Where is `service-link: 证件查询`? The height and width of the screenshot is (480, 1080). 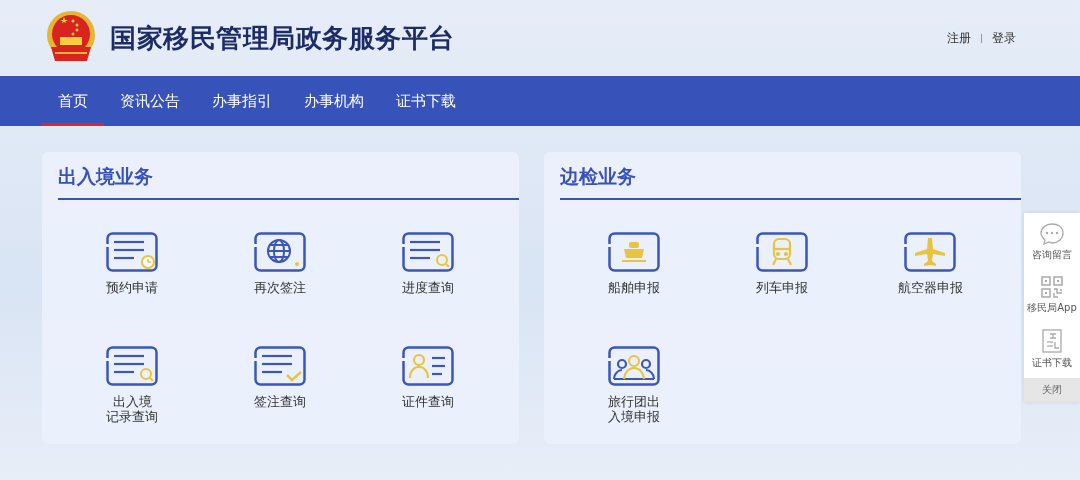 service-link: 证件查询 is located at coordinates (428, 401).